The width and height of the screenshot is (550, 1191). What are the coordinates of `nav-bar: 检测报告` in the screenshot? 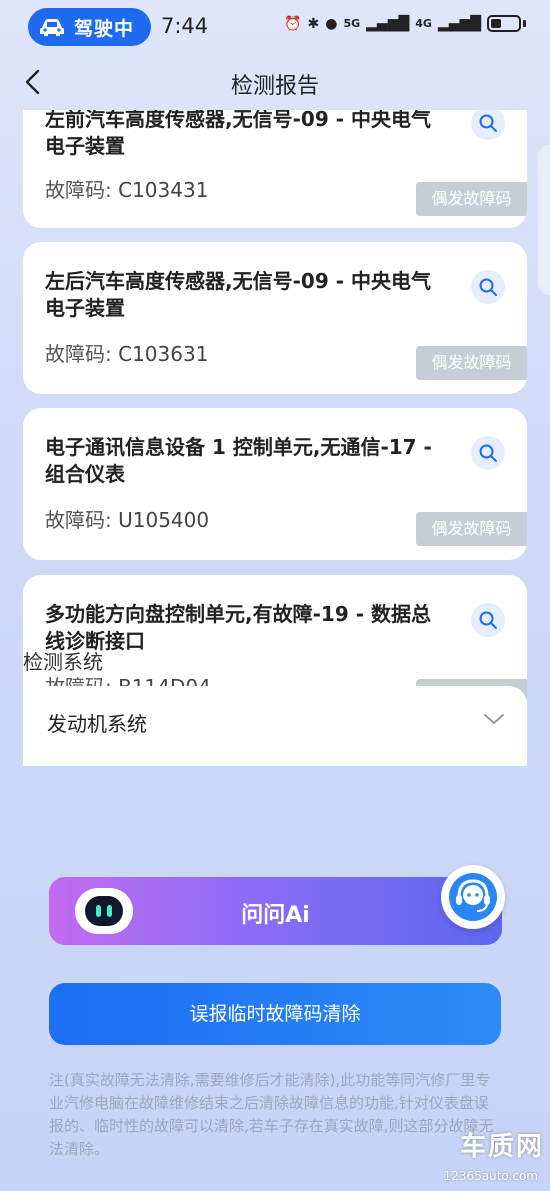 It's located at (275, 83).